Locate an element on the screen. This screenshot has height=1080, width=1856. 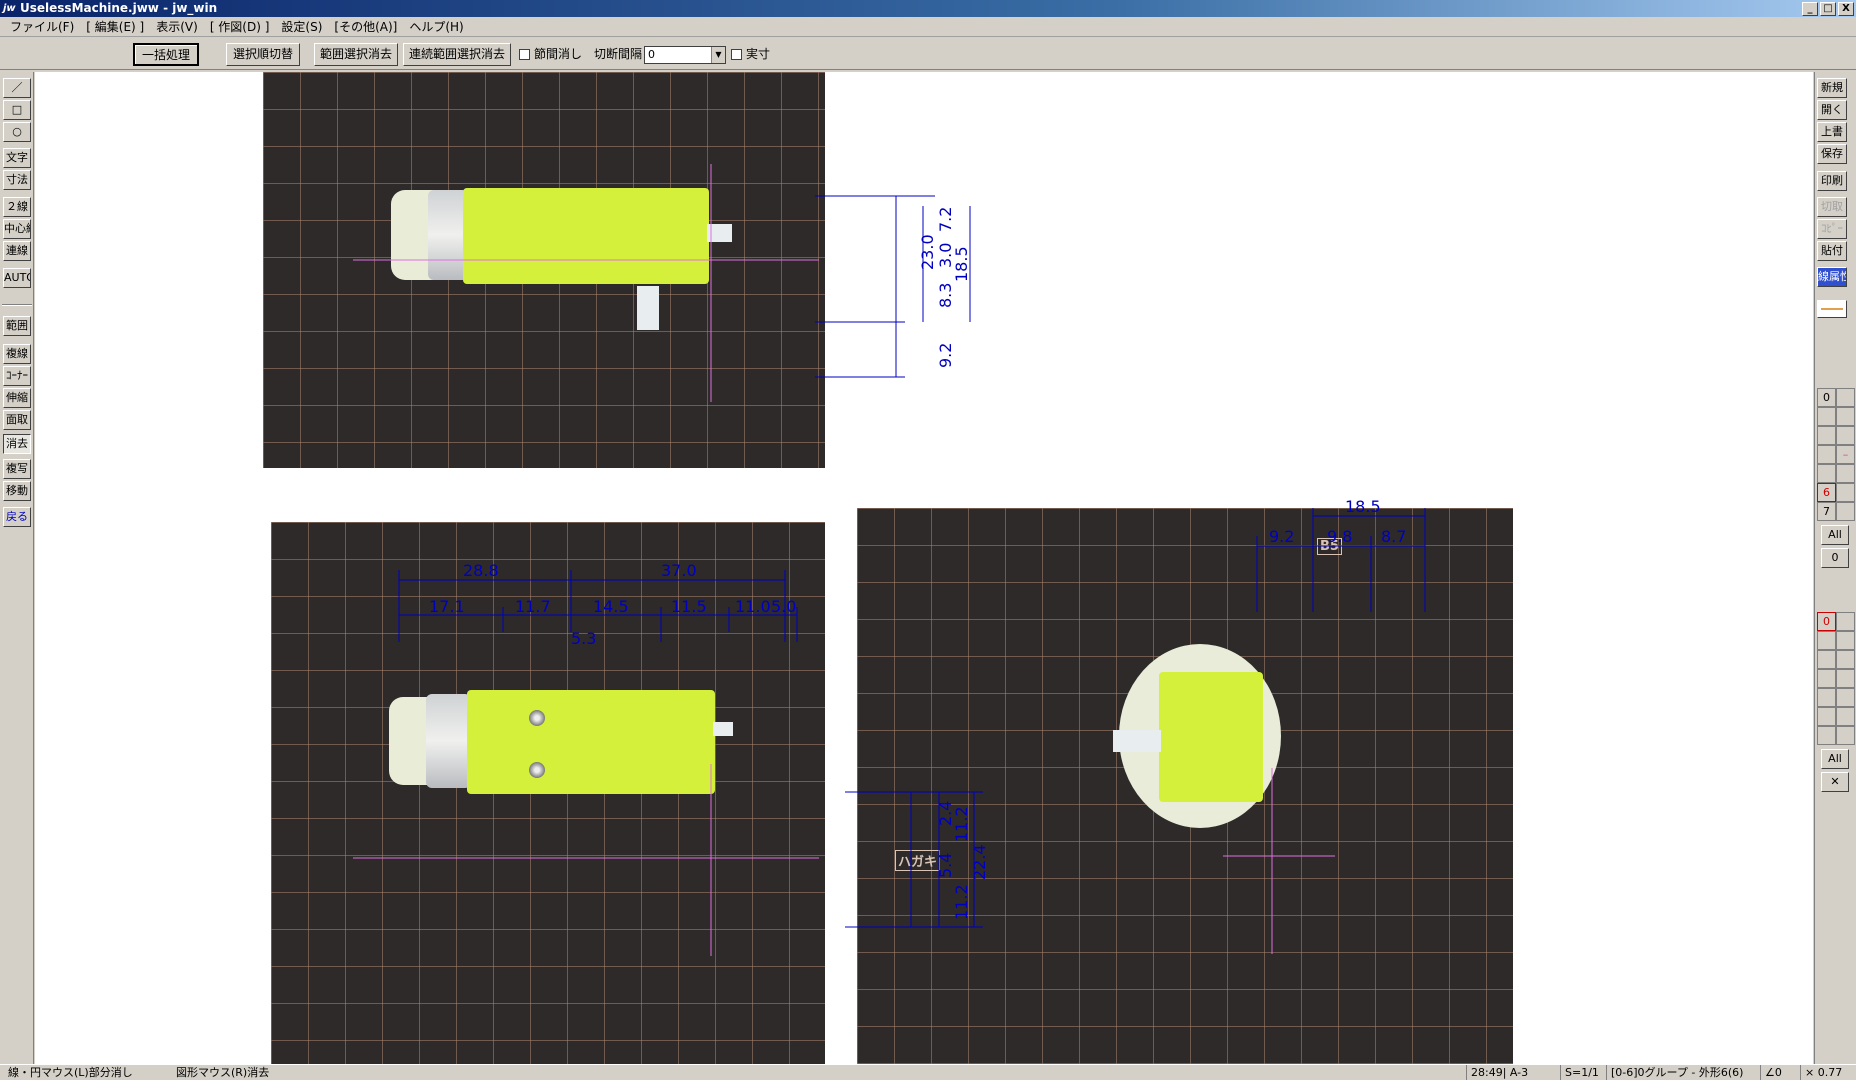
dim-label: 22.4 is located at coordinates (979, 862).